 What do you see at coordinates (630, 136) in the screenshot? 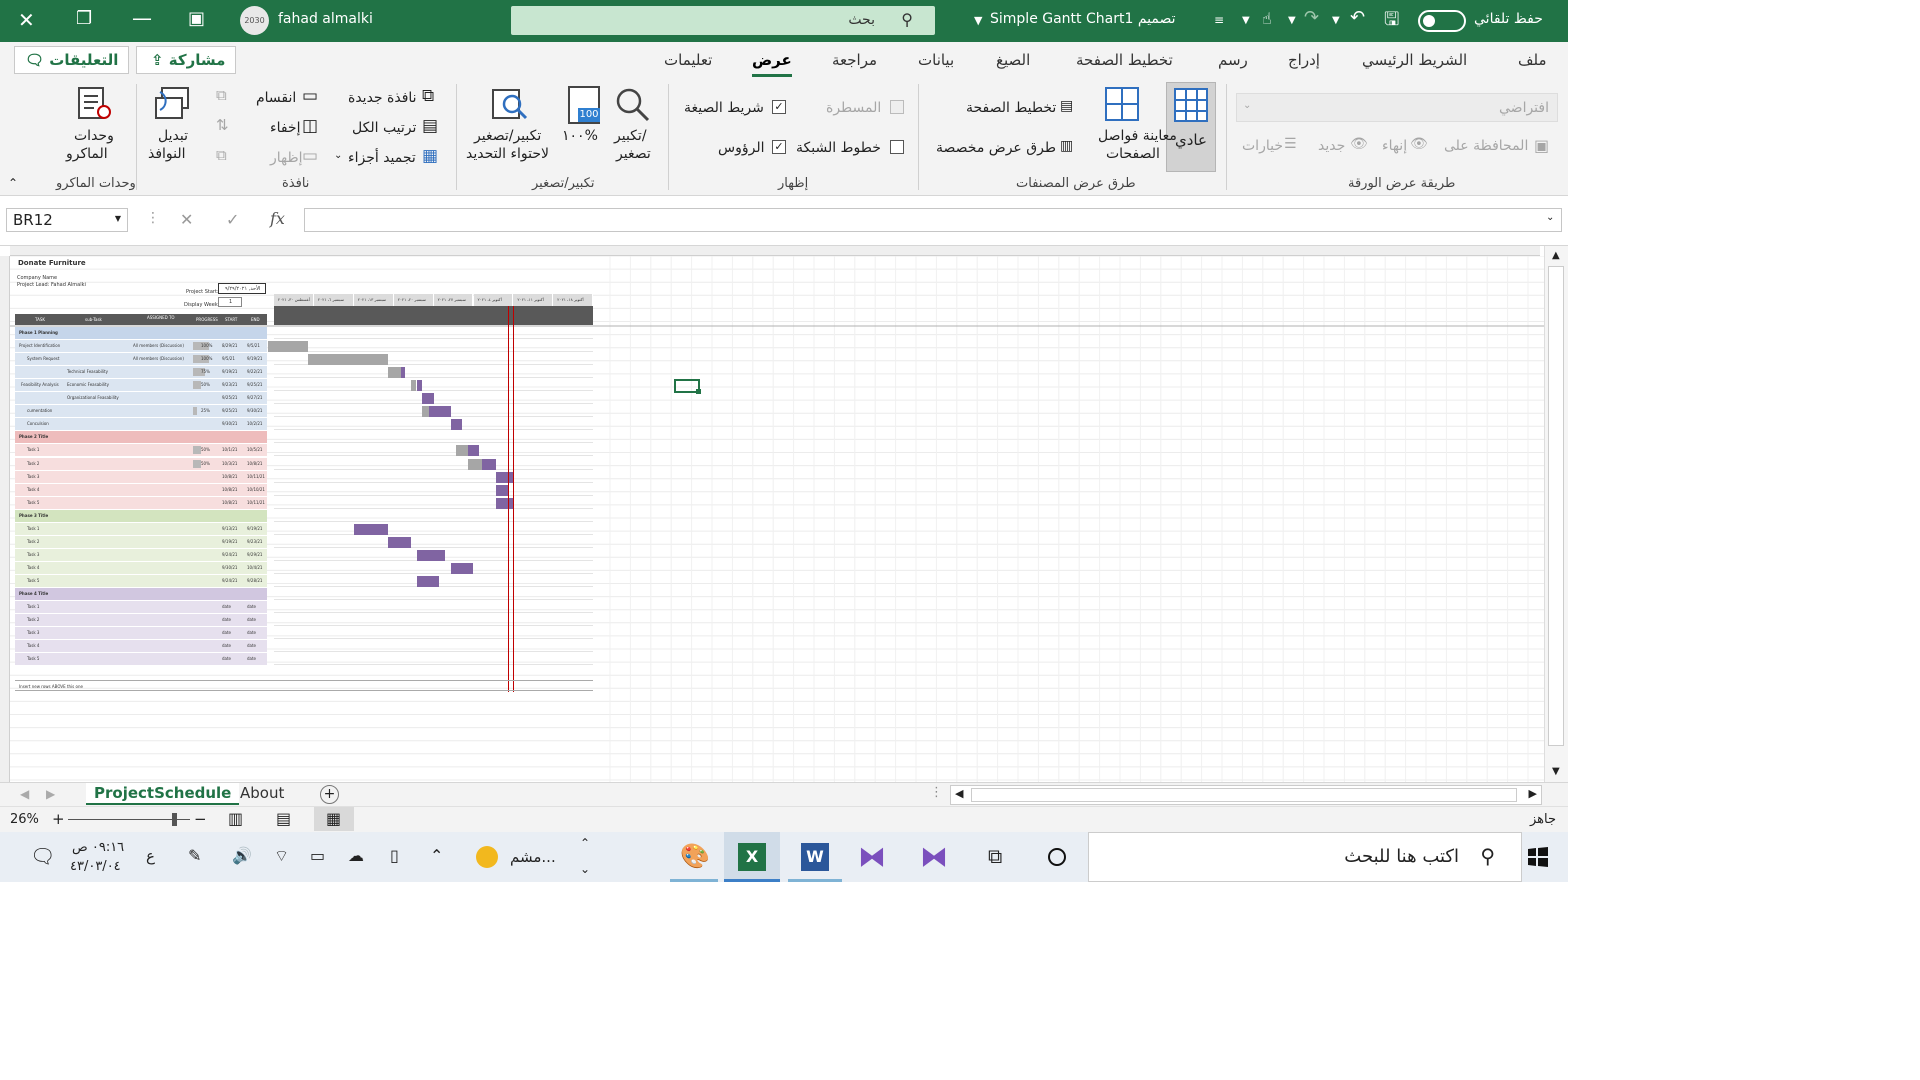
I see `zoom-label-1: تكبير/` at bounding box center [630, 136].